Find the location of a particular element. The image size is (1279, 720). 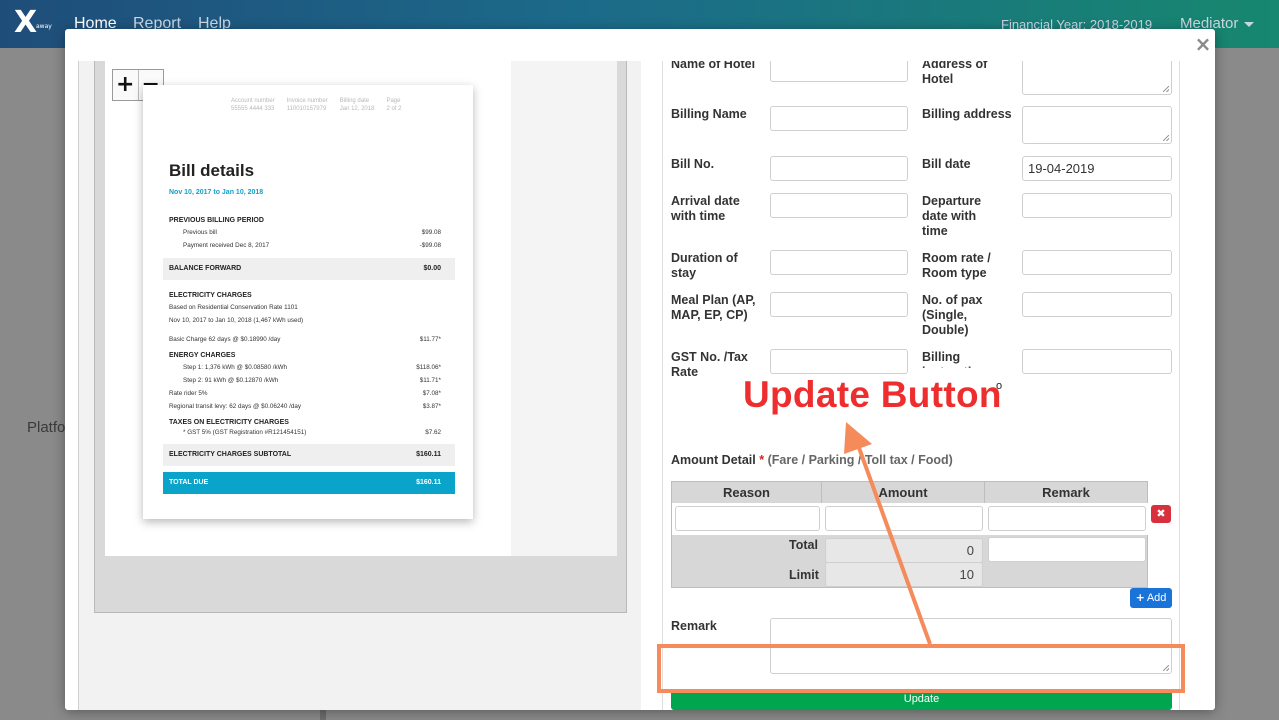

total-label: Total is located at coordinates (803, 545).